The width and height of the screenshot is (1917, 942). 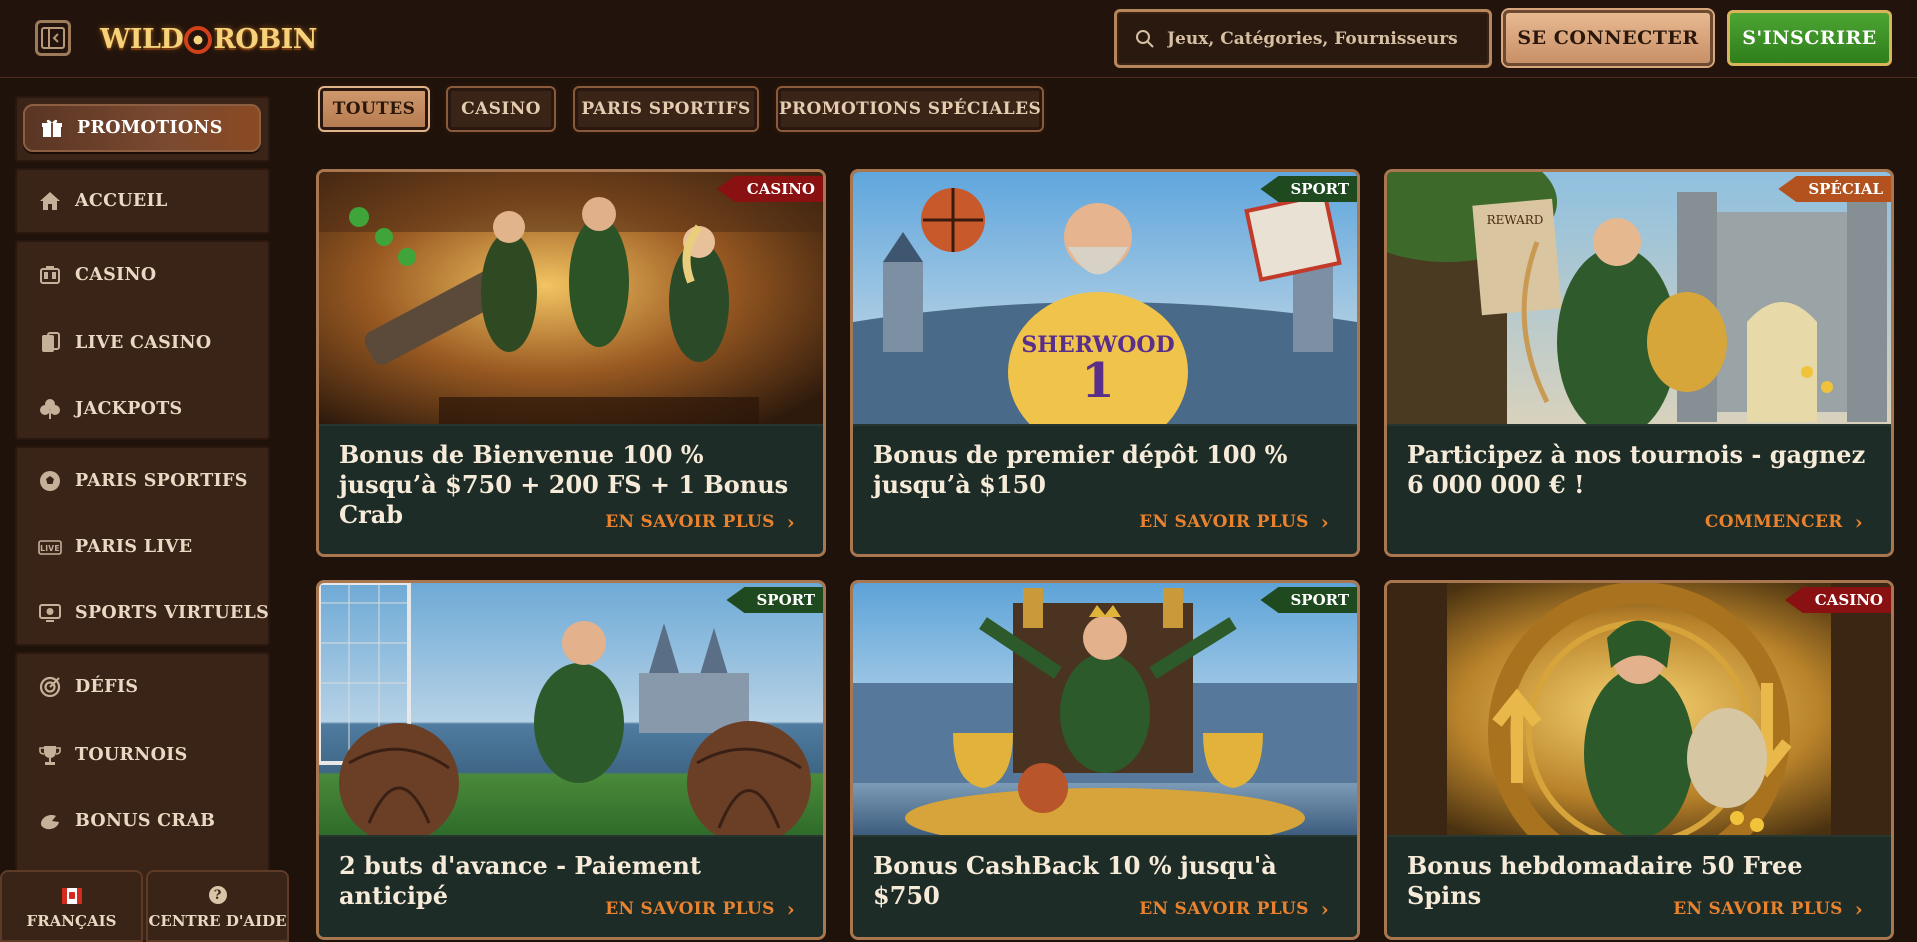 What do you see at coordinates (1515, 220) in the screenshot?
I see `svg-text: REWARD` at bounding box center [1515, 220].